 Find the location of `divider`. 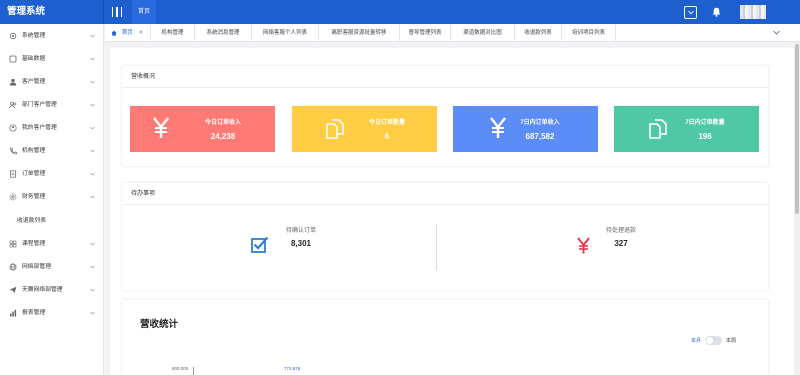

divider is located at coordinates (436, 247).